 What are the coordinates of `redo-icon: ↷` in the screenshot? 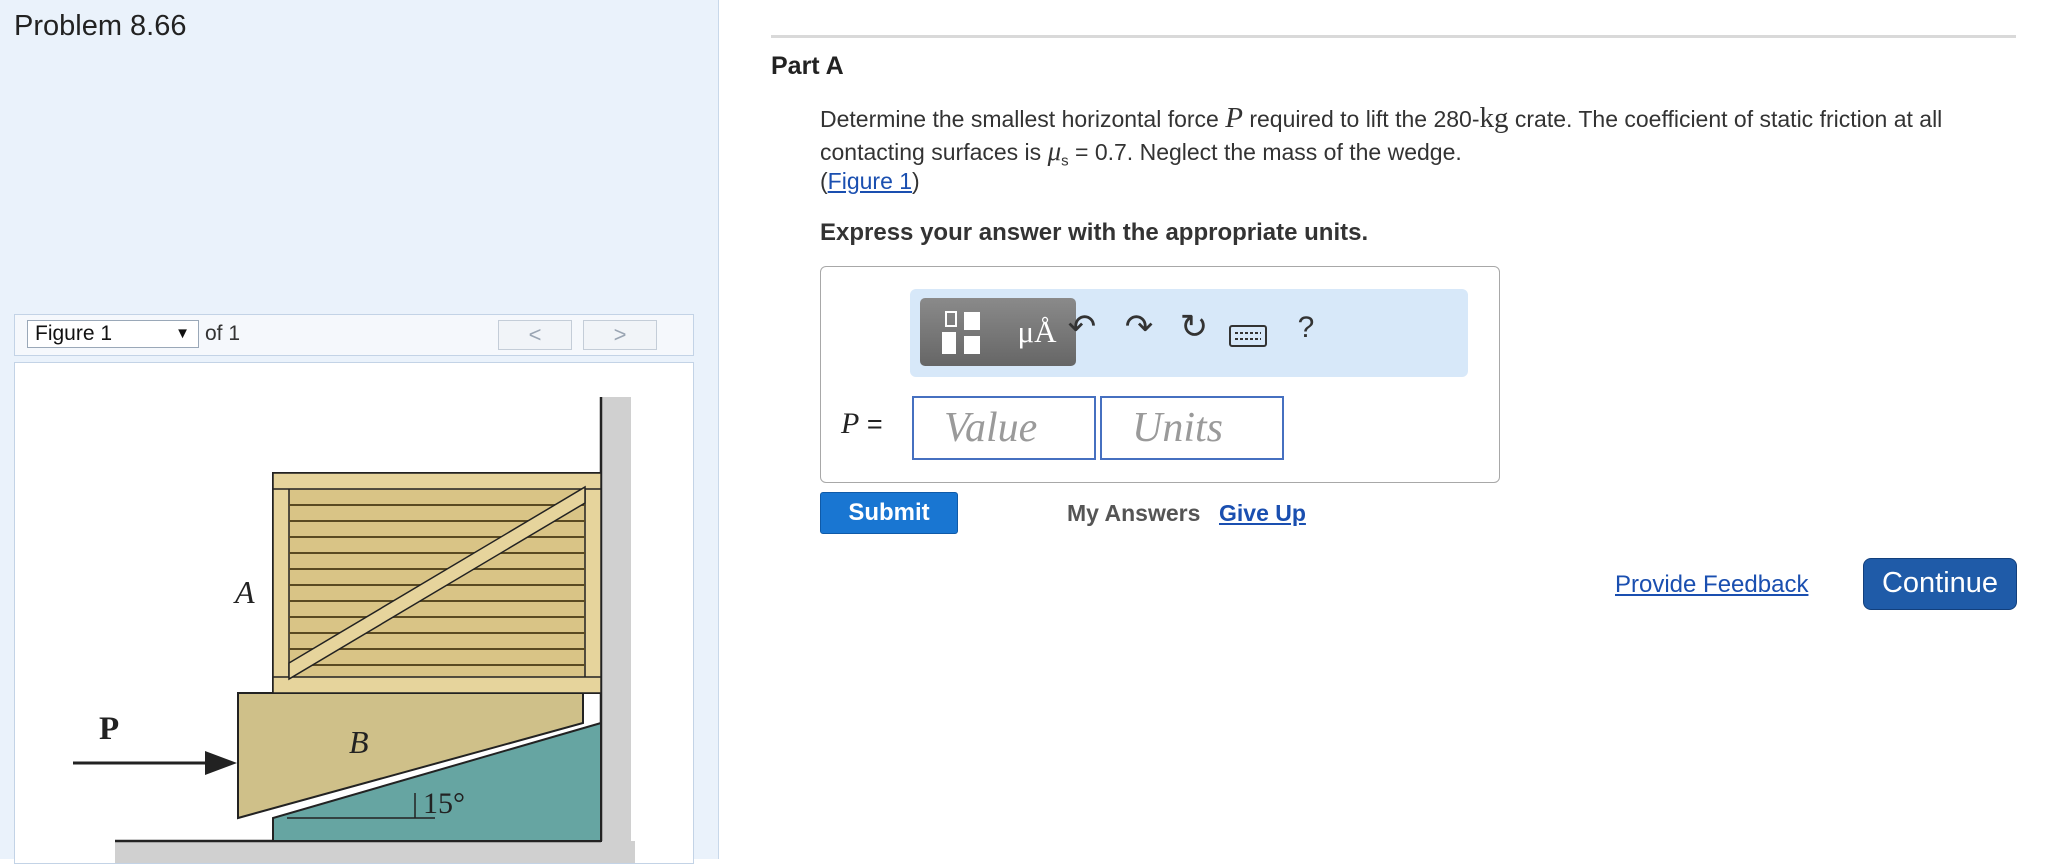 It's located at (1139, 327).